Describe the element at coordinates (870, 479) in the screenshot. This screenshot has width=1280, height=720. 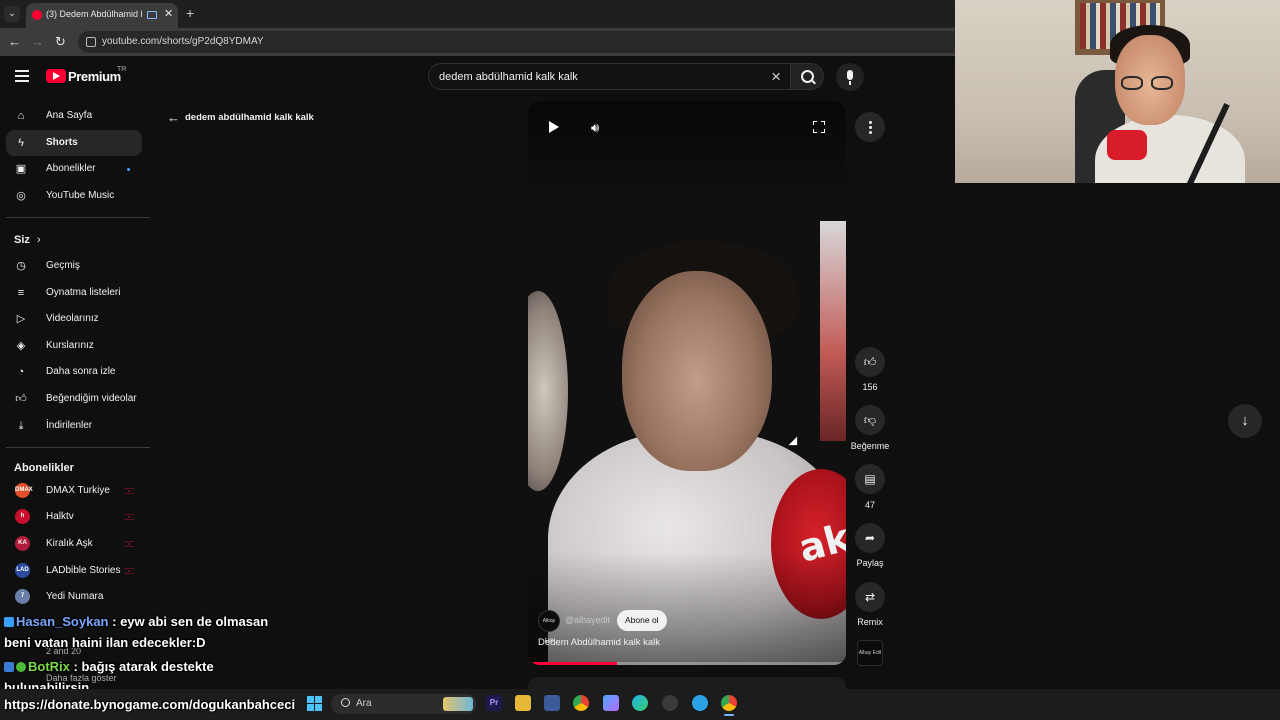
I see `comments-button: ▤` at that location.